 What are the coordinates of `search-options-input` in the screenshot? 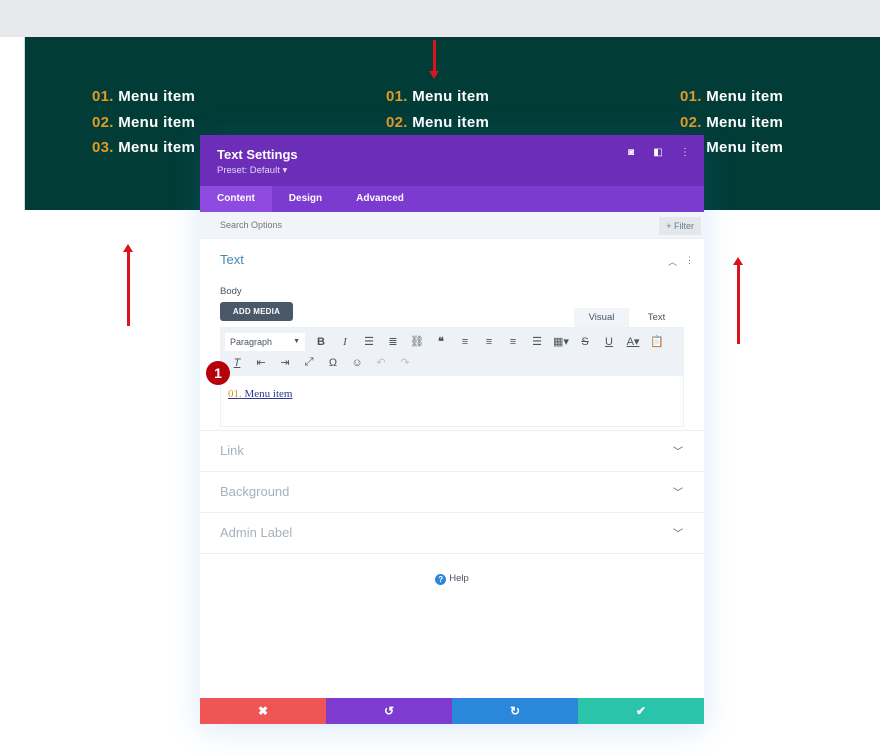 It's located at (420, 225).